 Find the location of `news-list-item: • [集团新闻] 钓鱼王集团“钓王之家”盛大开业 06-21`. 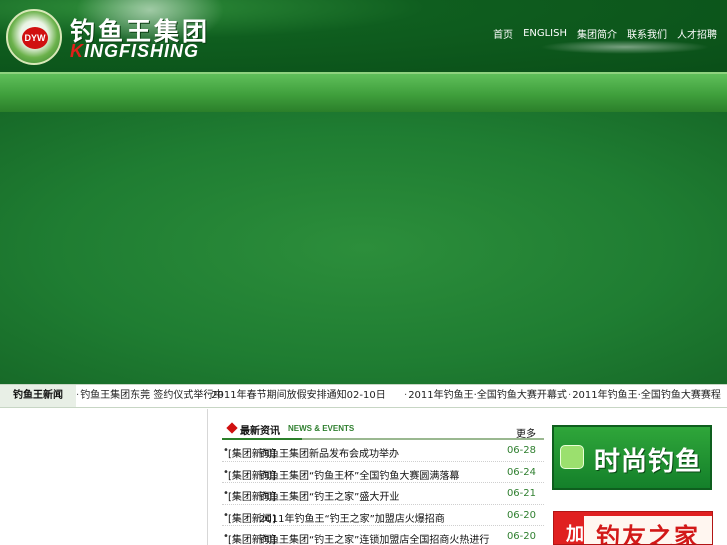

news-list-item: • [集团新闻] 钓鱼王集团“钓王之家”盛大开业 06-21 is located at coordinates (383, 494).